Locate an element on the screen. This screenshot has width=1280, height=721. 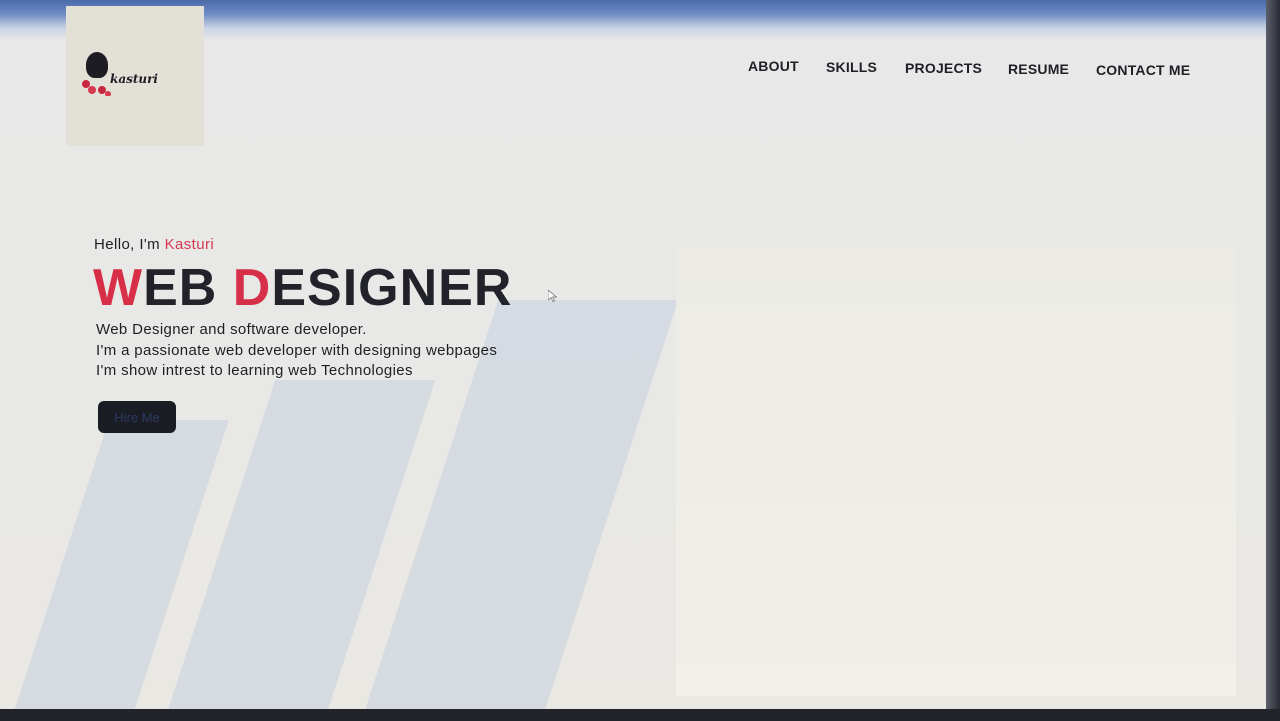
monitor-bezel-right is located at coordinates (1273, 360).